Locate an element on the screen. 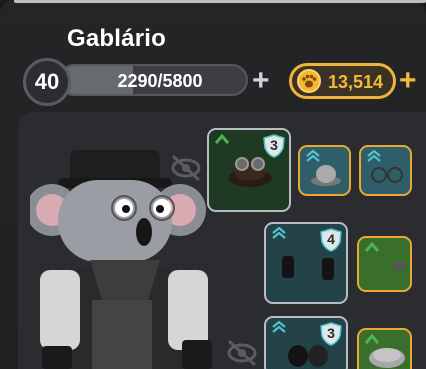 The height and width of the screenshot is (369, 426). add-xp-button: + is located at coordinates (261, 81).